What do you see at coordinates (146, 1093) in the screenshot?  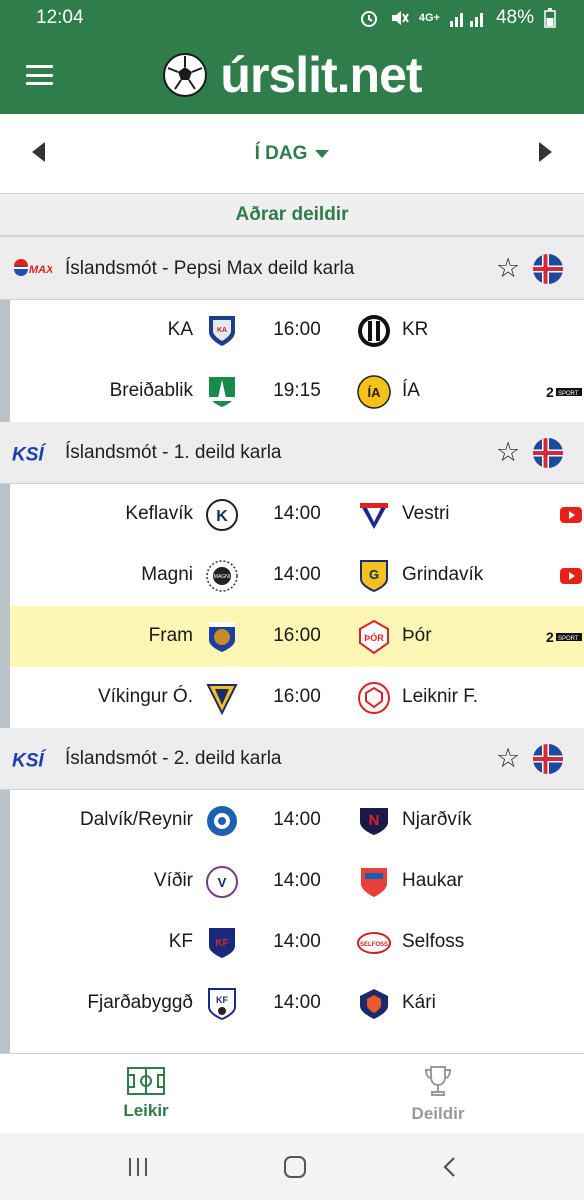 I see `nav-tab-games: Leikir` at bounding box center [146, 1093].